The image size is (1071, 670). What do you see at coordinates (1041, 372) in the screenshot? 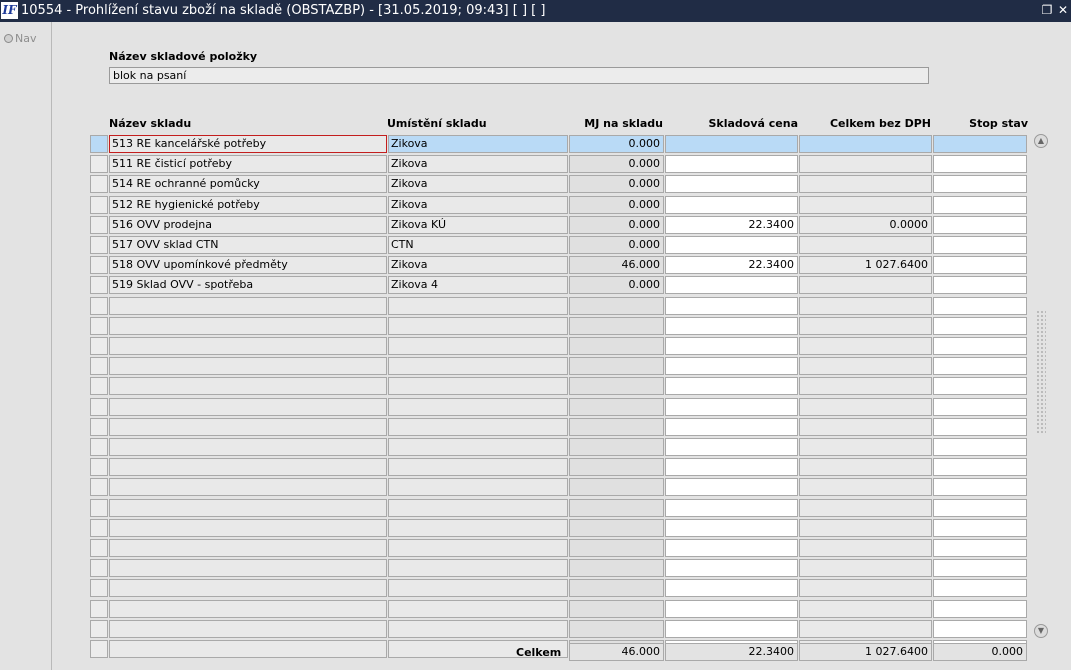
I see `scroll-grip-icon` at bounding box center [1041, 372].